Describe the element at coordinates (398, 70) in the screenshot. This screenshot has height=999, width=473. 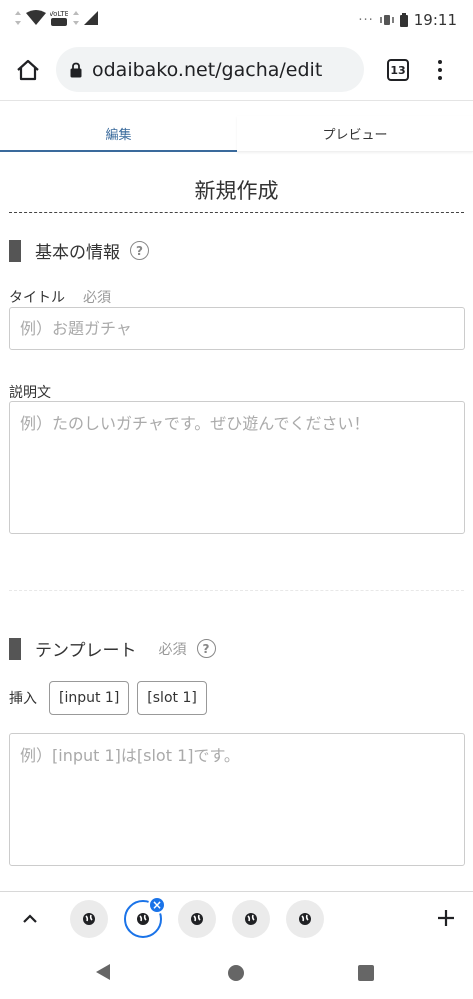
I see `tab-switcher-button: 13` at that location.